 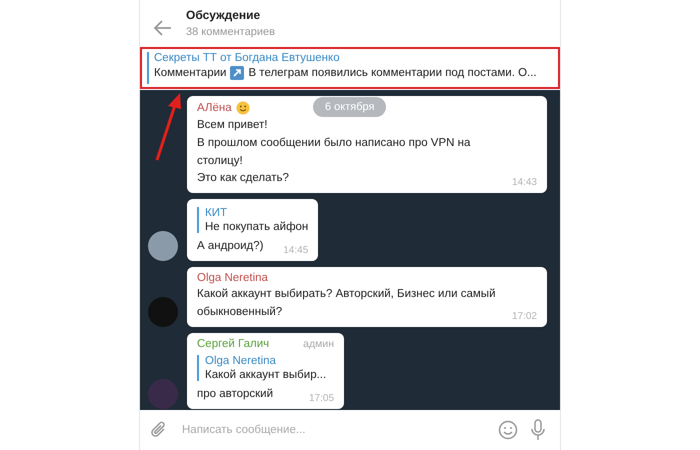 I want to click on message-text: Какой аккаунт выбирать? Авторский, Бизнес или самый обыкновенный?, so click(x=346, y=303).